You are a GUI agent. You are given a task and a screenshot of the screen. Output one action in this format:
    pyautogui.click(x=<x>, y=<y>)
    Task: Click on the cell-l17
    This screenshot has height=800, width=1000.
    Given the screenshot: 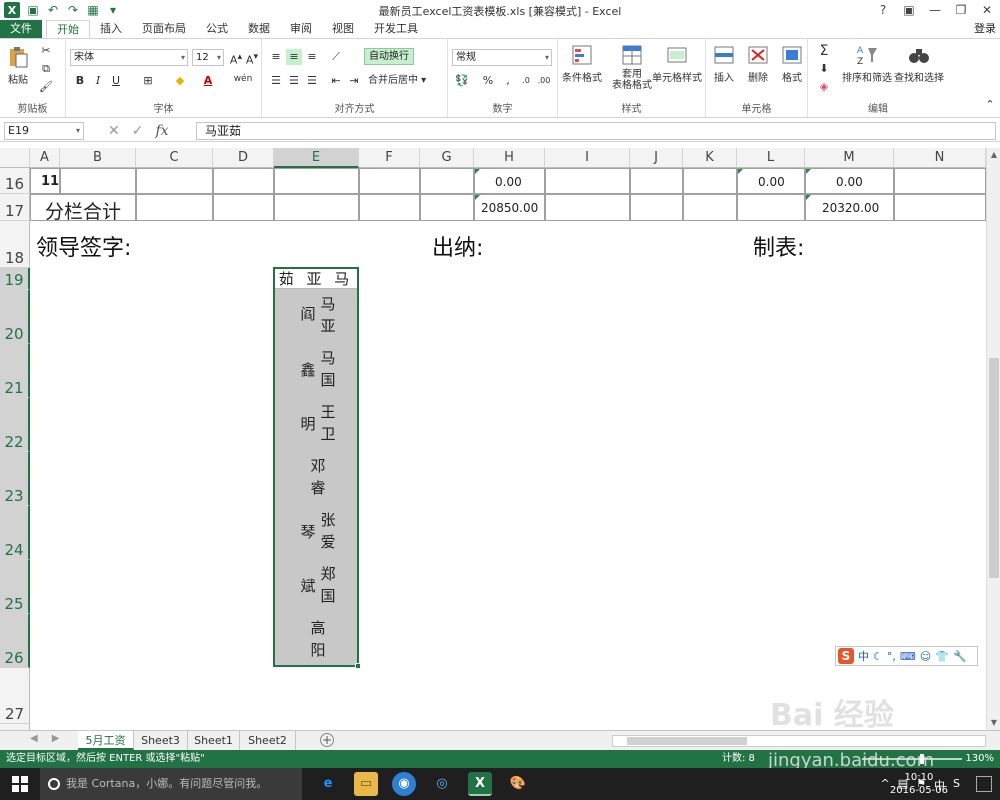 What is the action you would take?
    pyautogui.click(x=771, y=207)
    